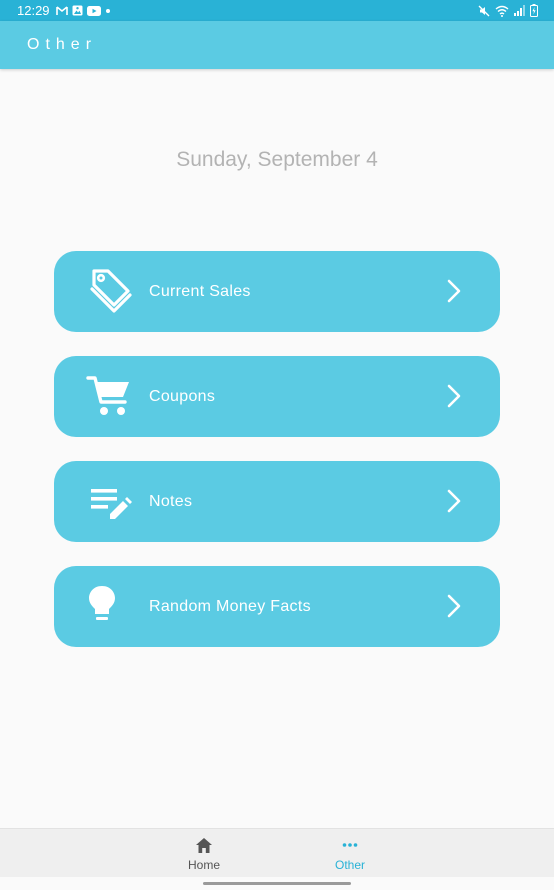 This screenshot has width=554, height=890. What do you see at coordinates (204, 845) in the screenshot?
I see `home-icon` at bounding box center [204, 845].